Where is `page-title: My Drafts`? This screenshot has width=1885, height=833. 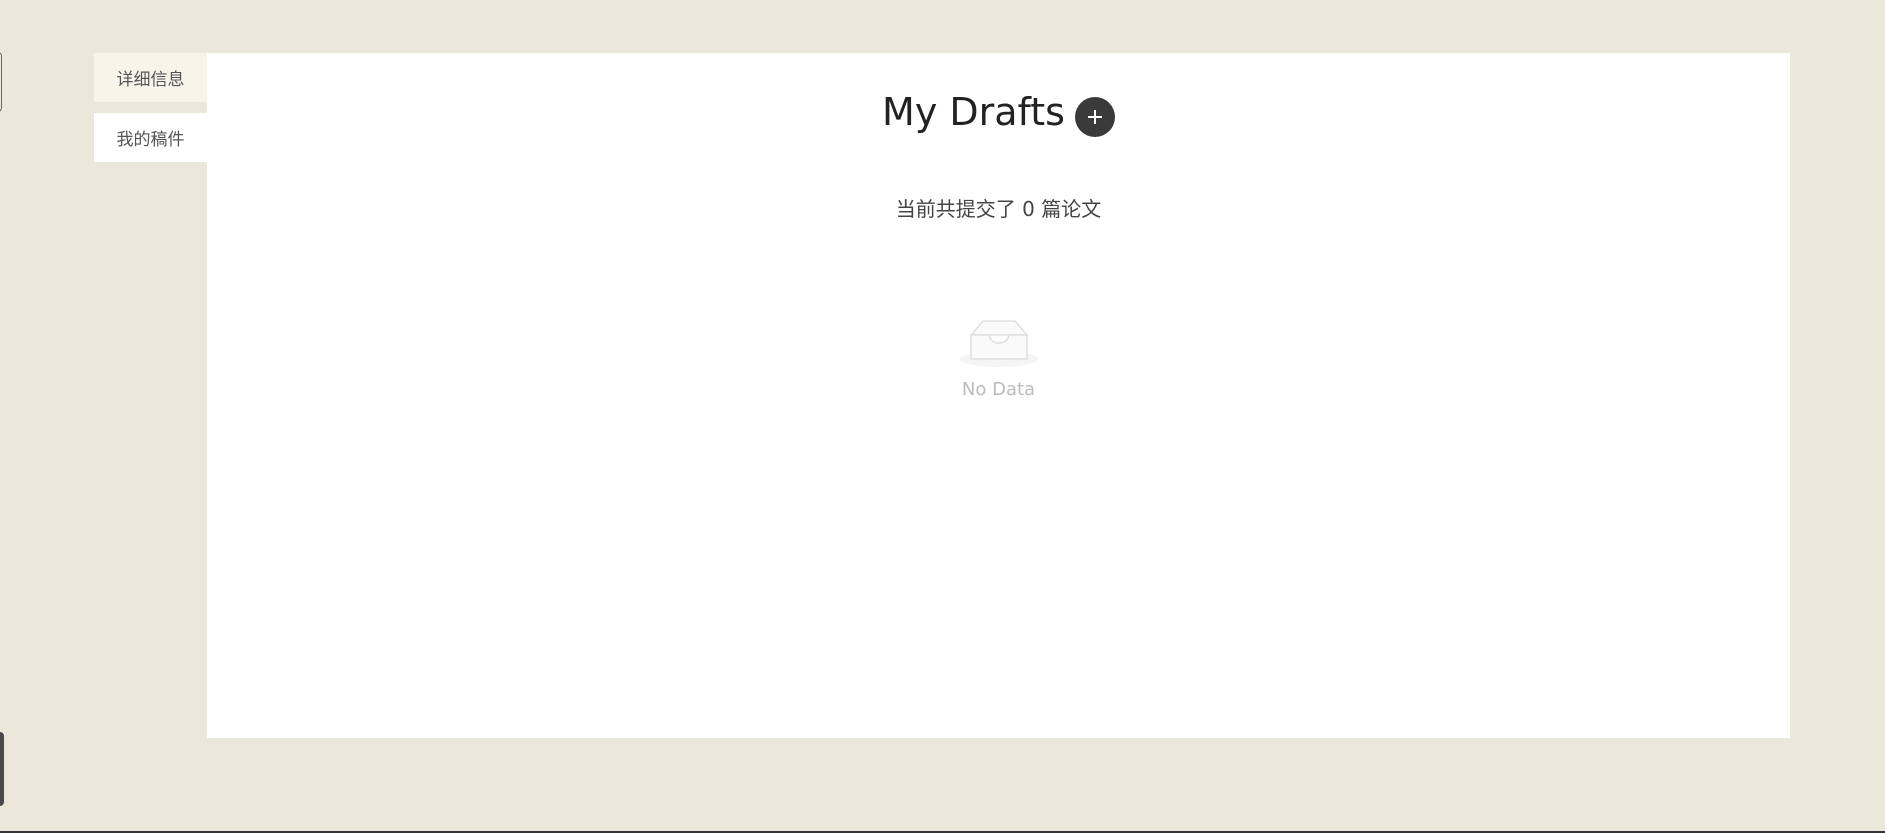 page-title: My Drafts is located at coordinates (973, 112).